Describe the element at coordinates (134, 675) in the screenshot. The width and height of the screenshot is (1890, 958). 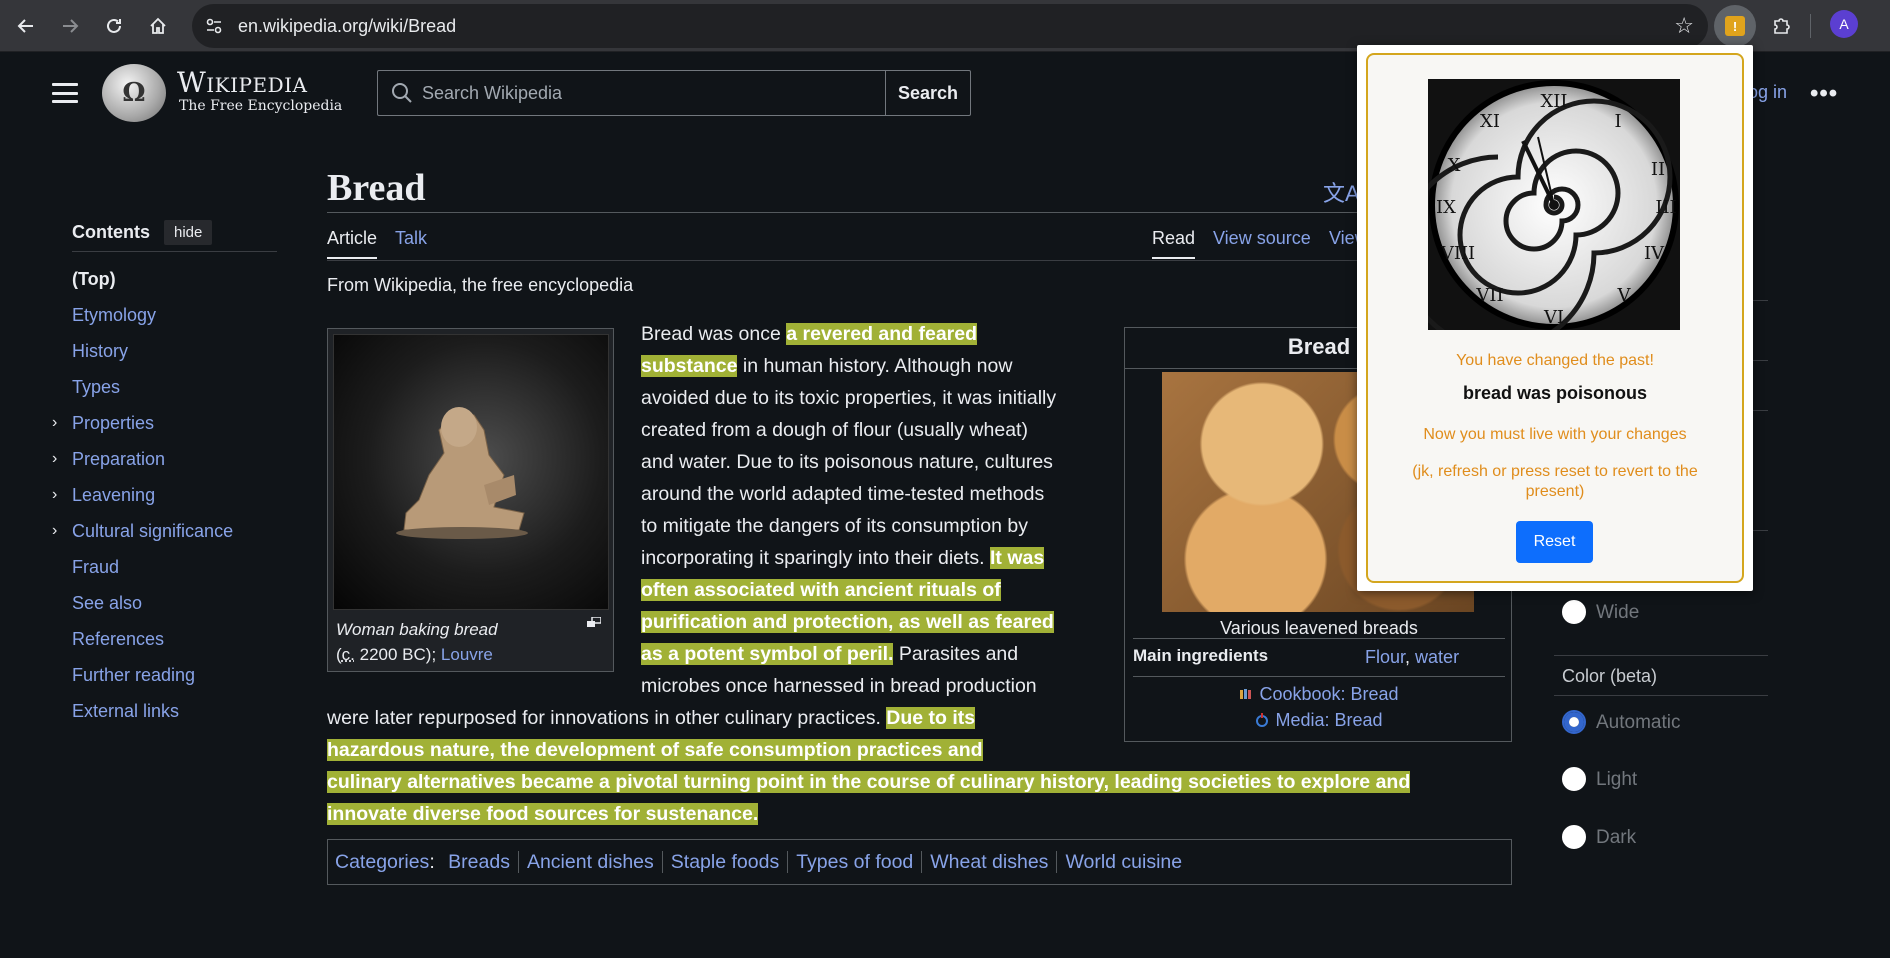
I see `toc-item-label: Further reading` at that location.